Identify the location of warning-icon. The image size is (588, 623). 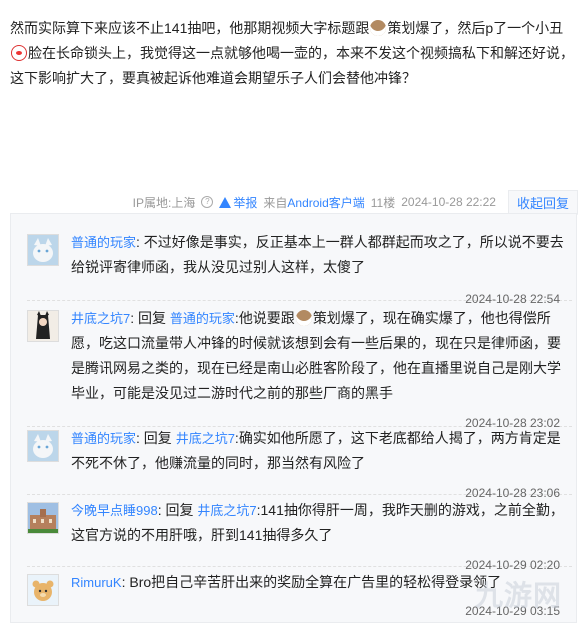
(225, 202).